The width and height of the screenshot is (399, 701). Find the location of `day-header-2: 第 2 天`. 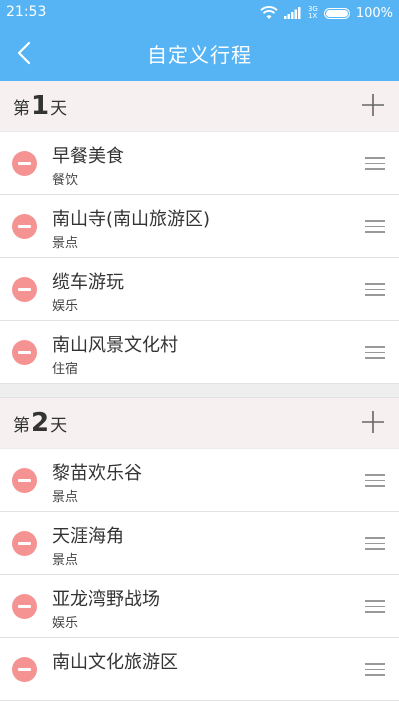

day-header-2: 第 2 天 is located at coordinates (199, 423).